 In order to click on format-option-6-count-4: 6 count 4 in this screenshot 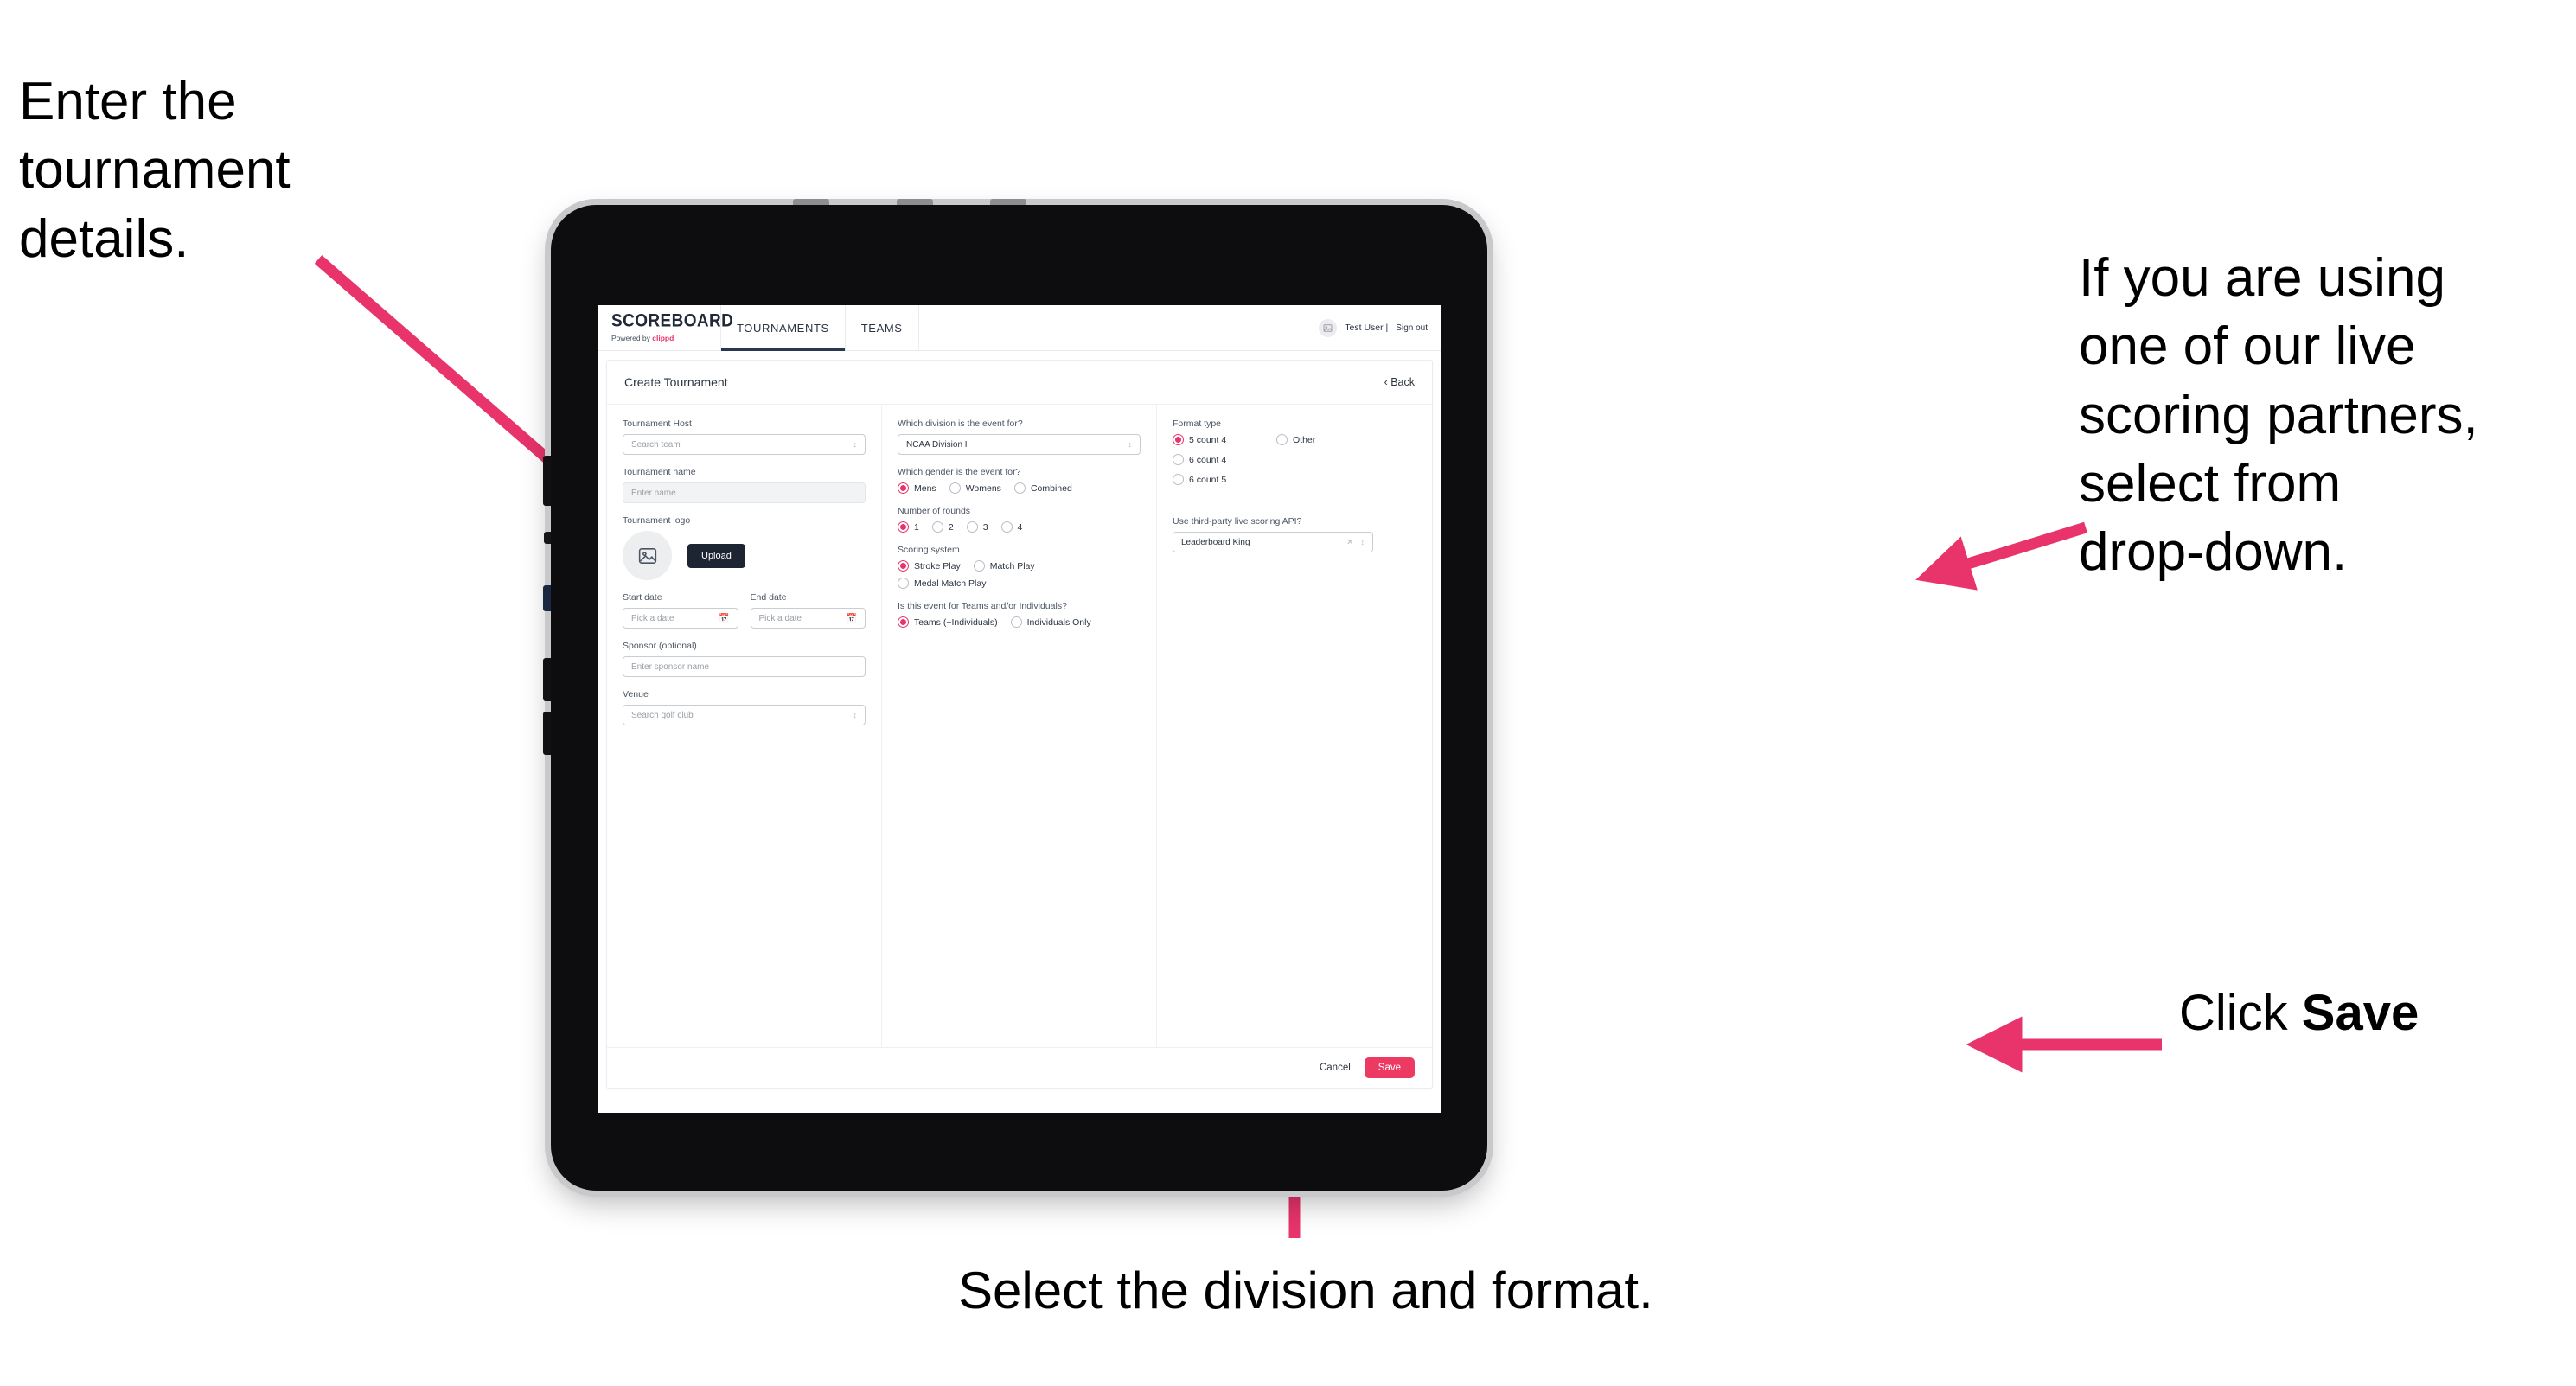, I will do `click(1221, 459)`.